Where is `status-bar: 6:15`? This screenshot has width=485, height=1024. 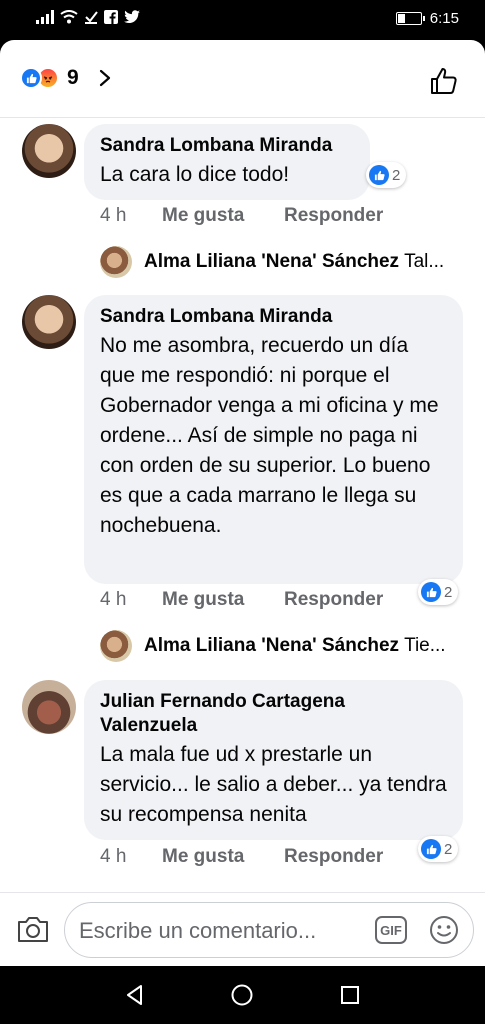
status-bar: 6:15 is located at coordinates (242, 20).